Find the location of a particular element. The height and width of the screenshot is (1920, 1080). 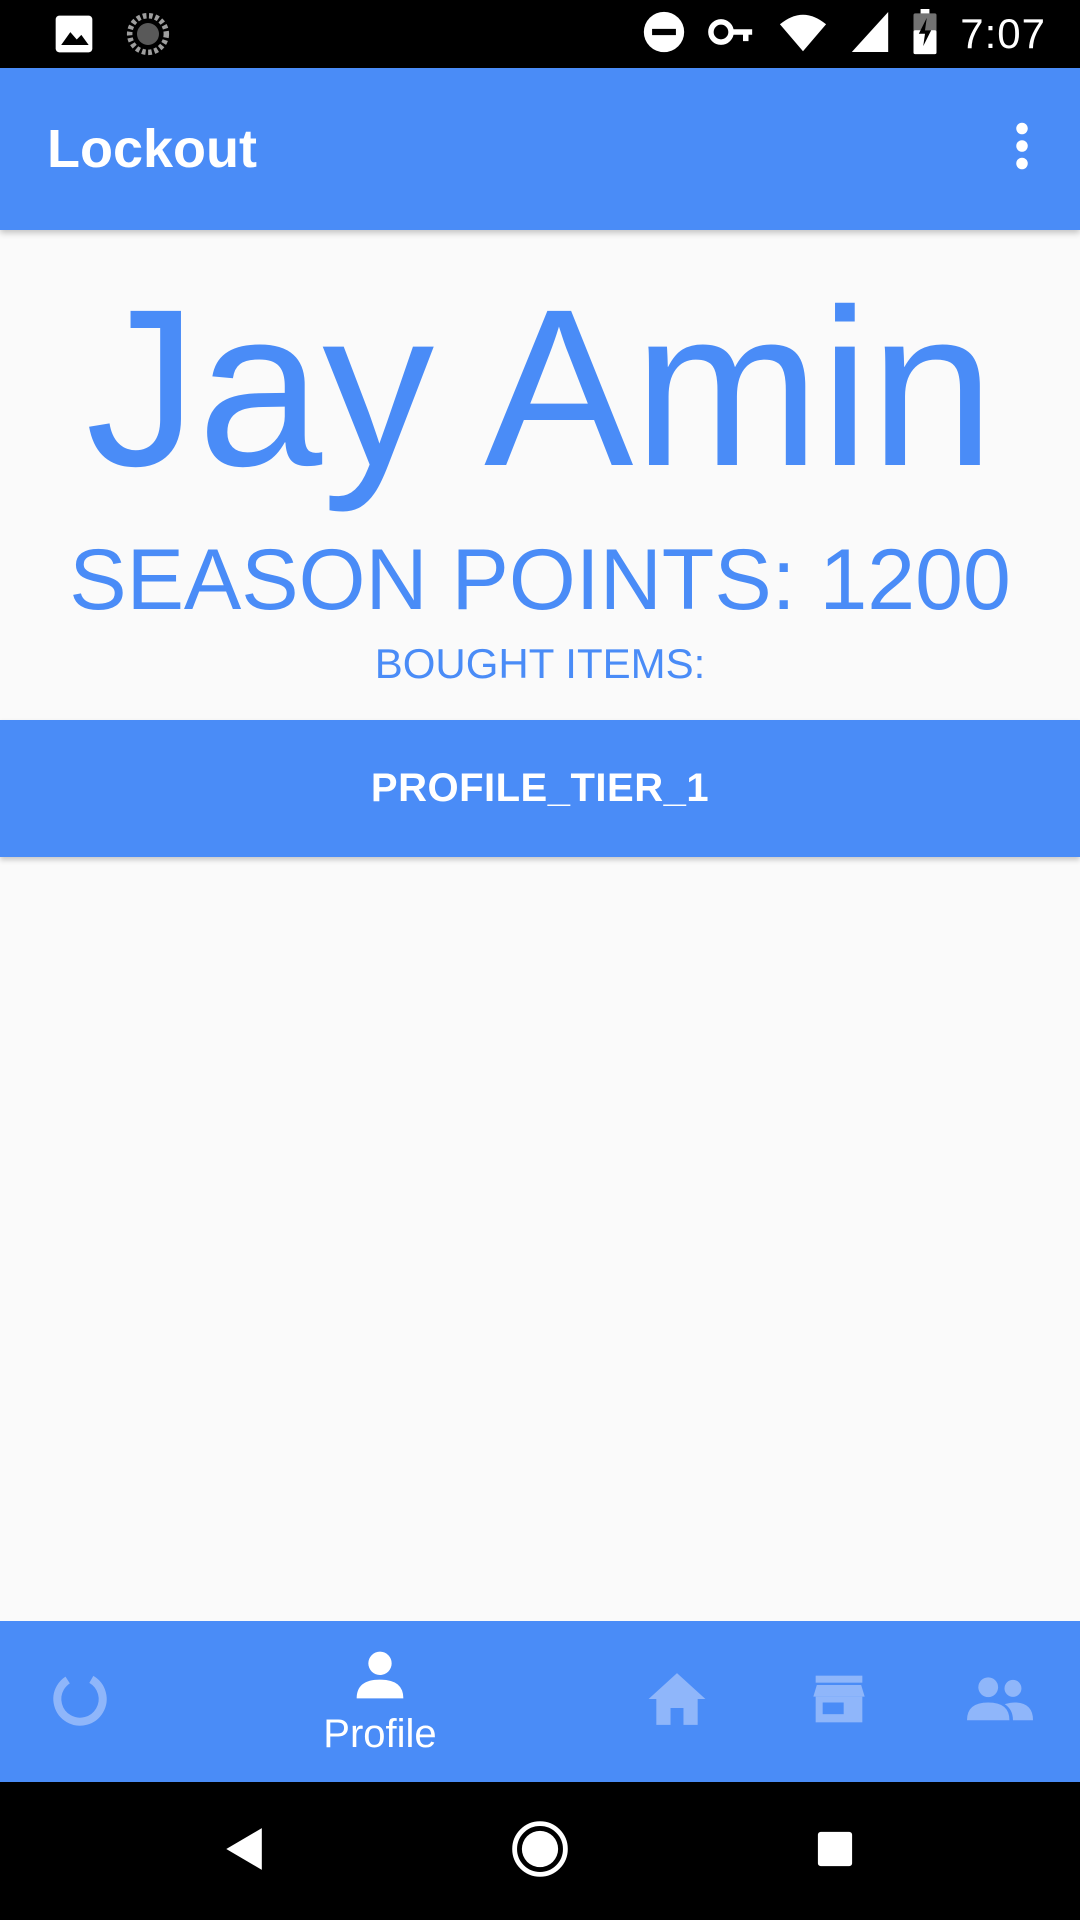

status-right-icons: 7:07 is located at coordinates (844, 34).